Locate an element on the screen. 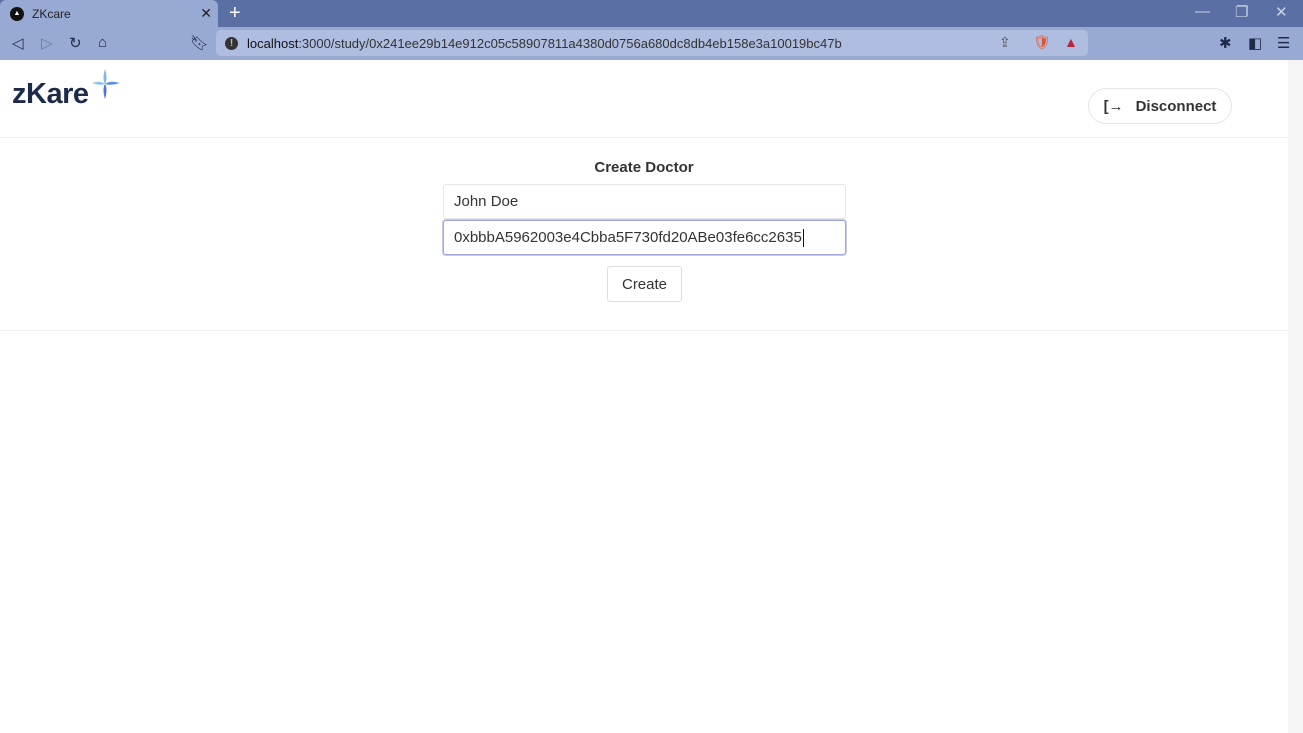  tab-title: ZKcare is located at coordinates (51, 13).